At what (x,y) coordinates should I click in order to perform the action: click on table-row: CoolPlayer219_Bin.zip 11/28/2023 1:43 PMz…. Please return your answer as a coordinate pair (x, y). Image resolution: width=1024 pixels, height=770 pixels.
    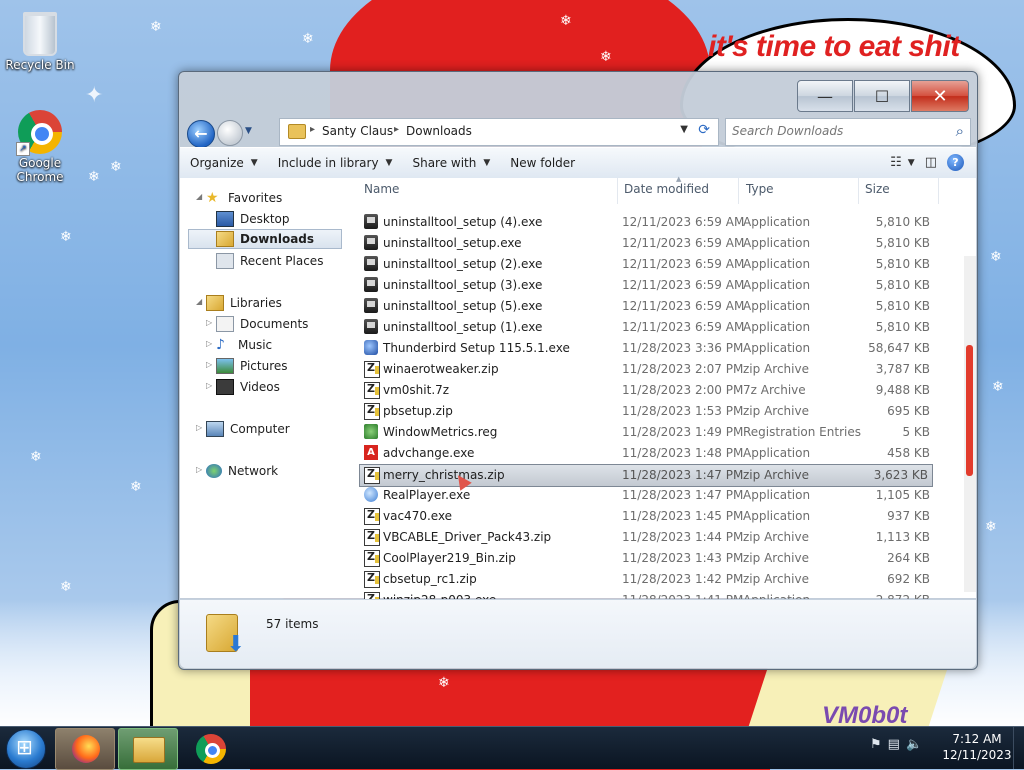
    Looking at the image, I should click on (647, 558).